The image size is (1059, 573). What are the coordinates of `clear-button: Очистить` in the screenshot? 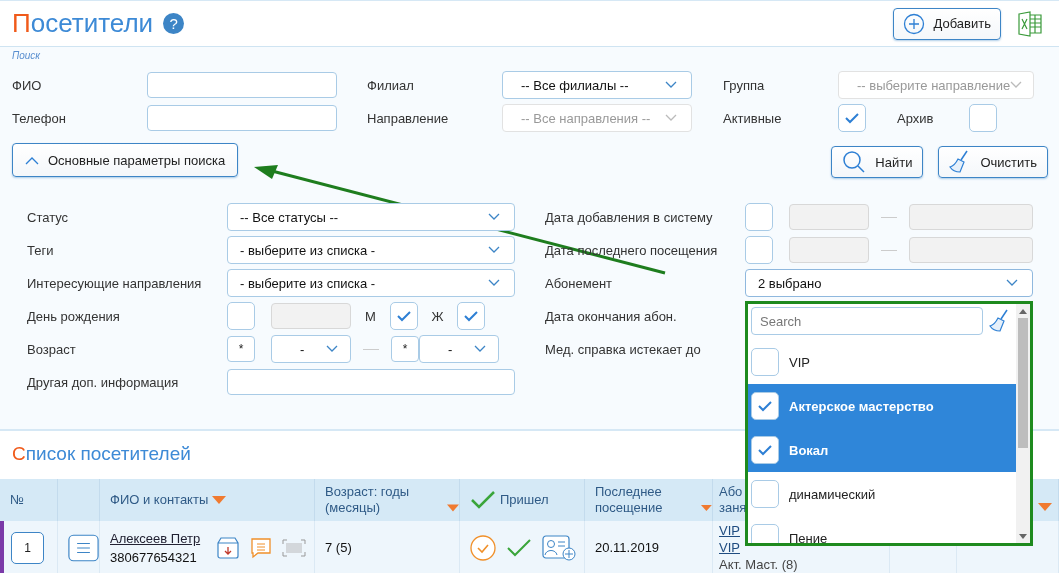 It's located at (993, 162).